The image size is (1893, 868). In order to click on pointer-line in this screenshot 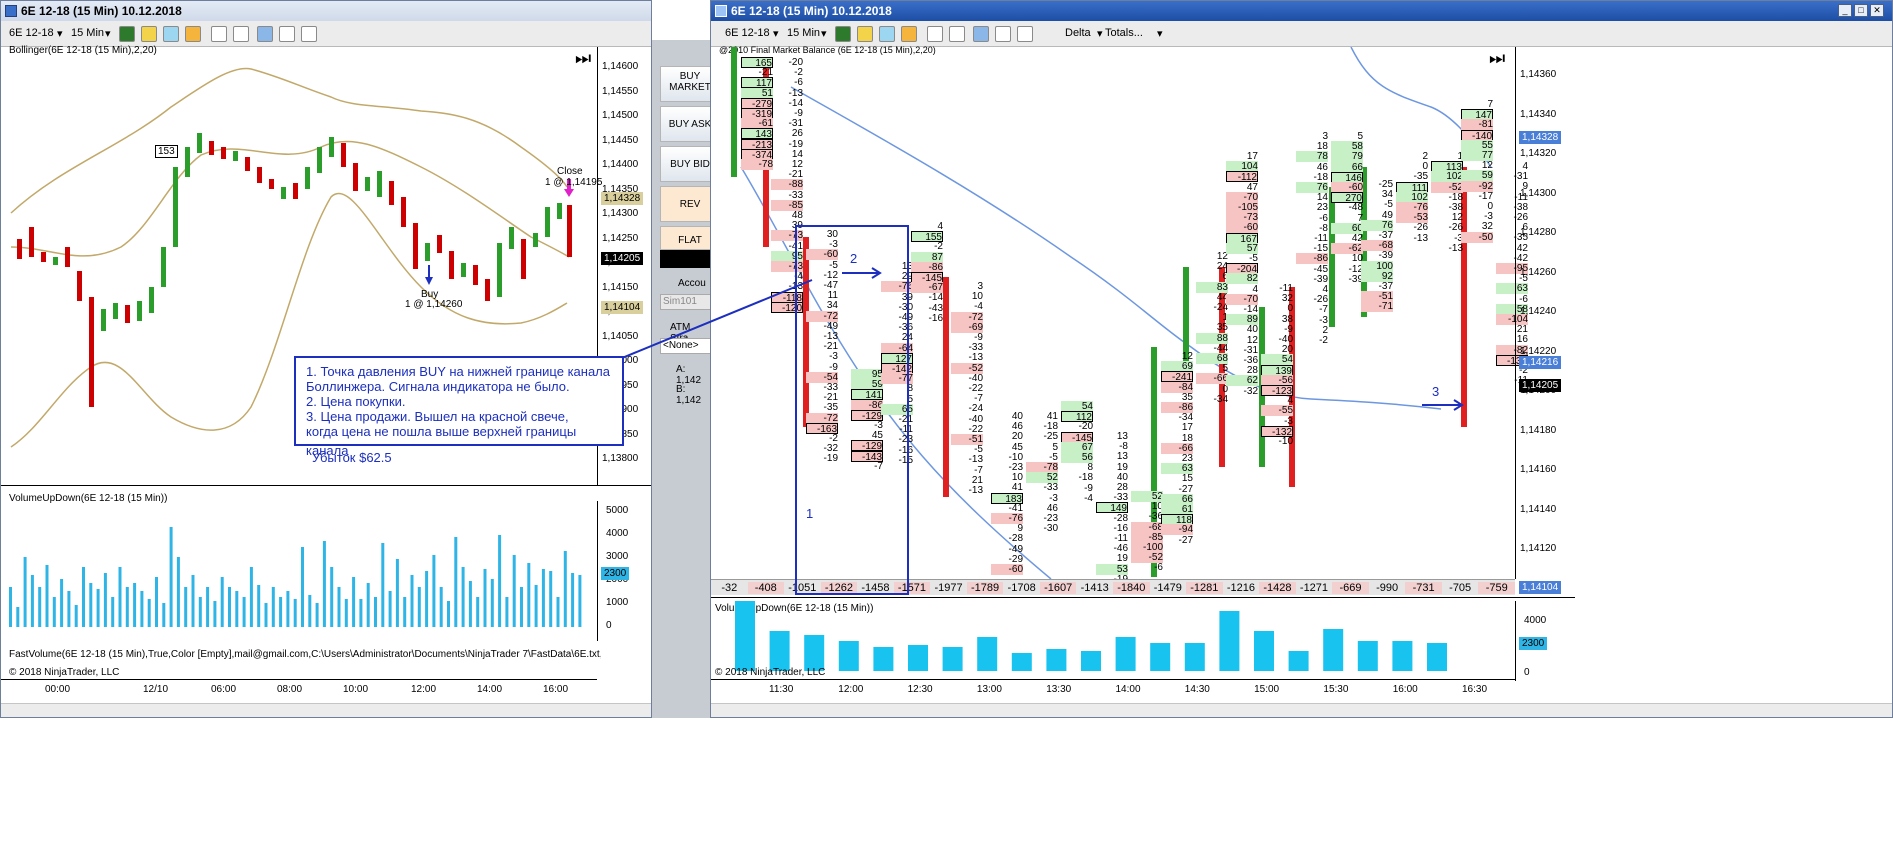, I will do `click(717, 319)`.